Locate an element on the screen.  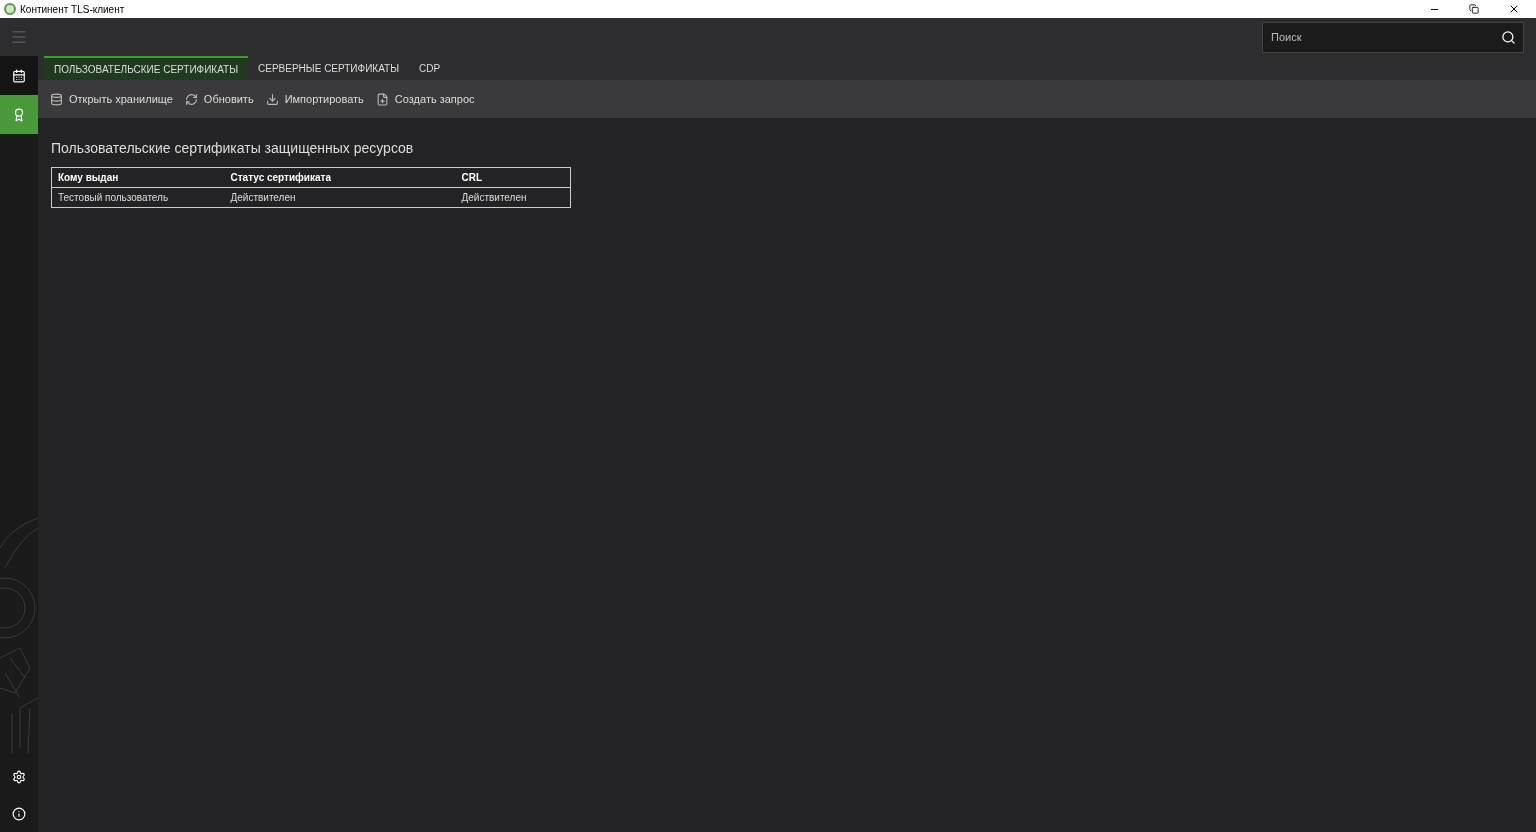
toolbar-button: Обновить is located at coordinates (219, 99).